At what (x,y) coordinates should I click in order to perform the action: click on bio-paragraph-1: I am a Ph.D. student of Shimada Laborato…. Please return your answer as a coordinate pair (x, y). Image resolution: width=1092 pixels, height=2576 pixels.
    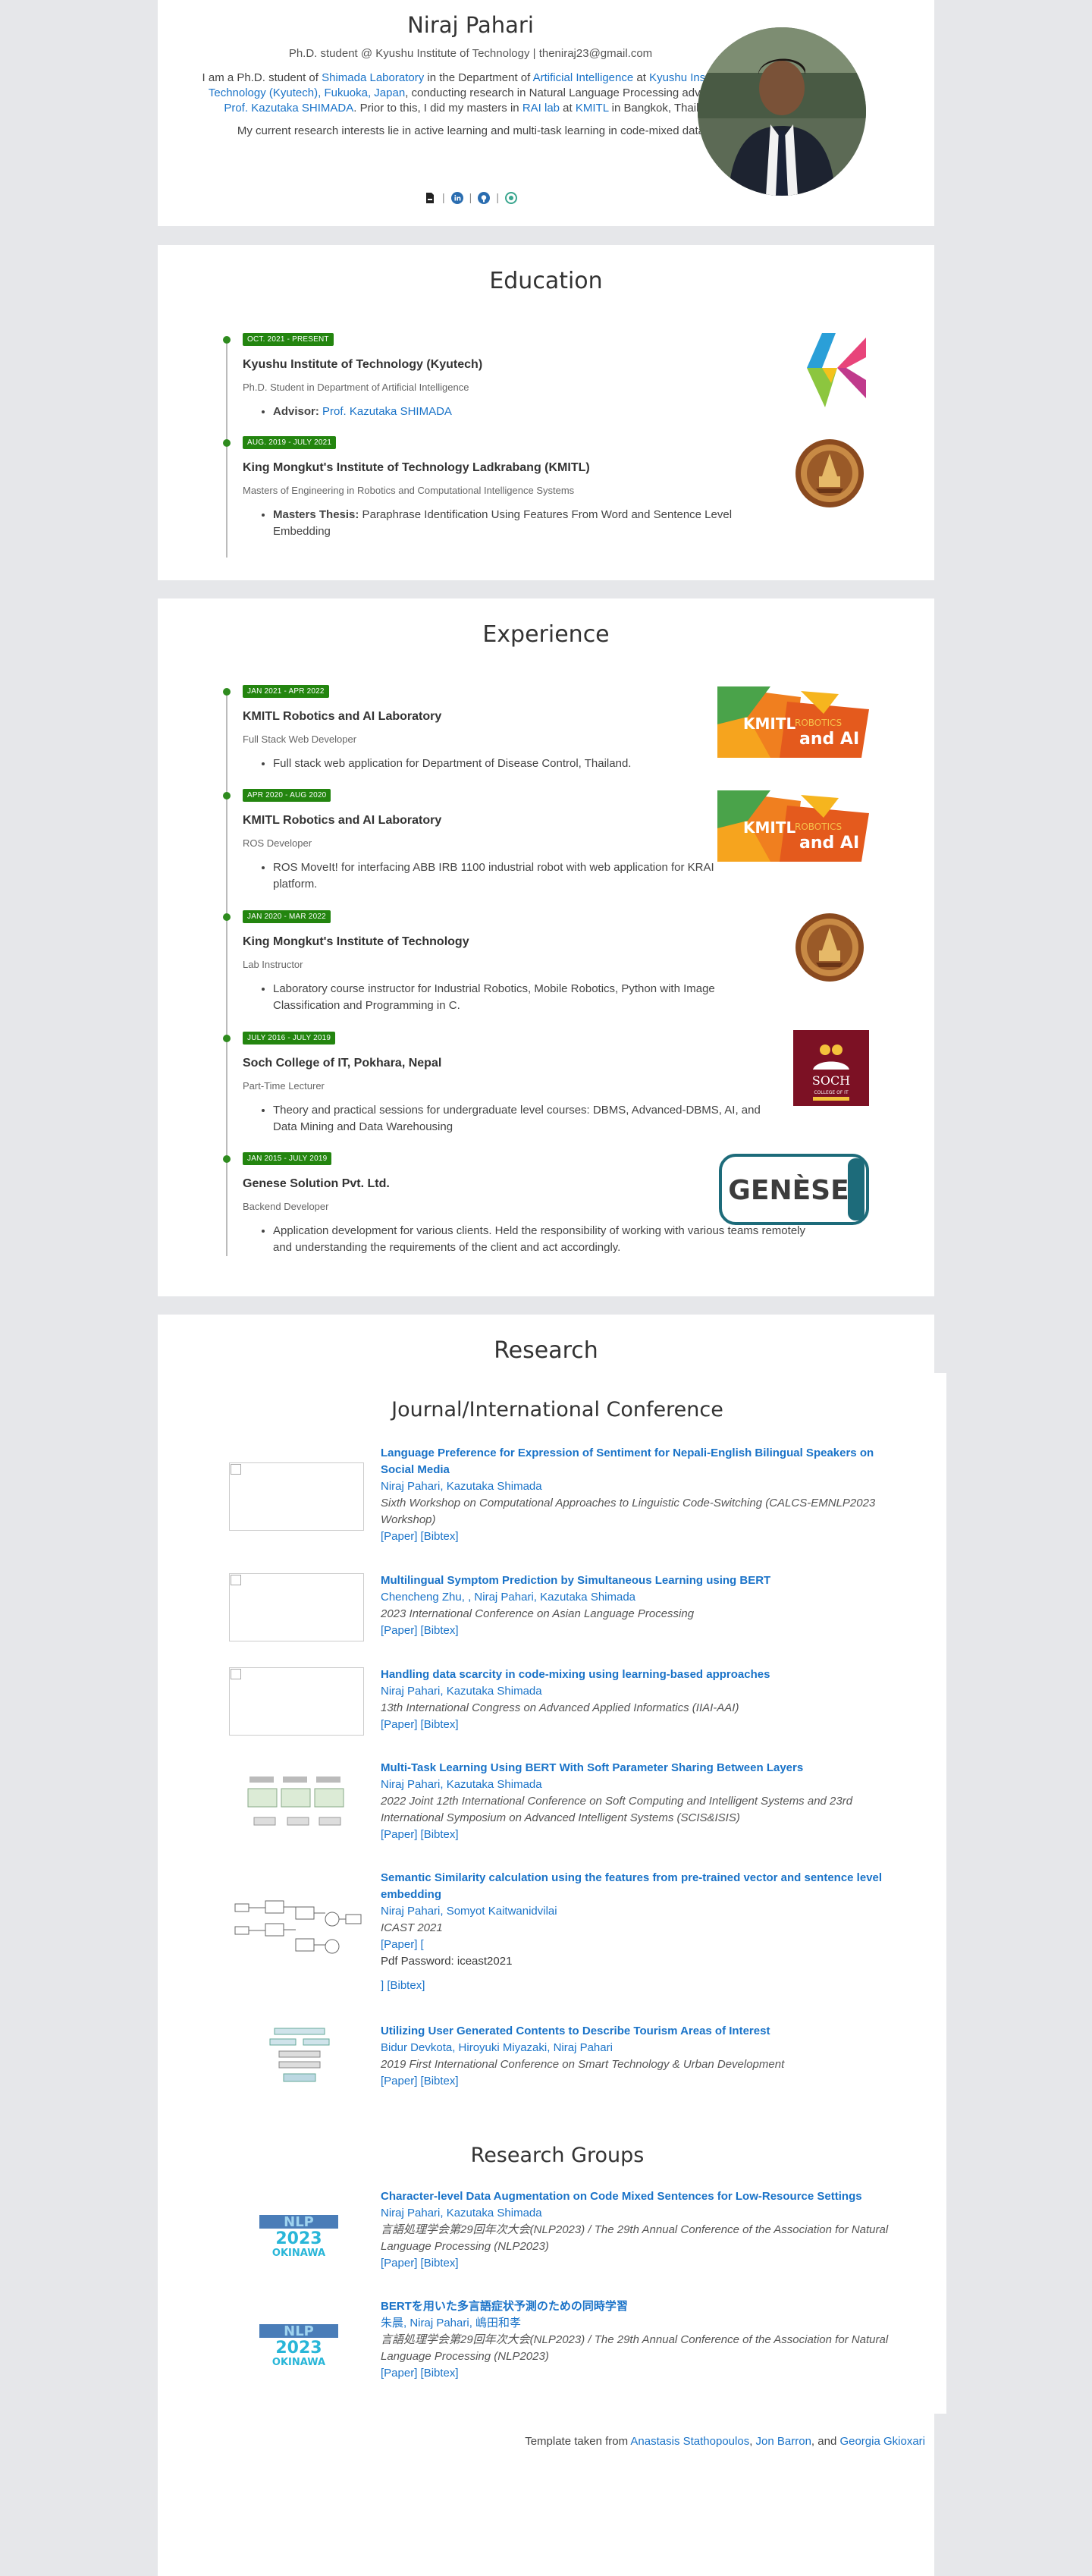
    Looking at the image, I should click on (472, 93).